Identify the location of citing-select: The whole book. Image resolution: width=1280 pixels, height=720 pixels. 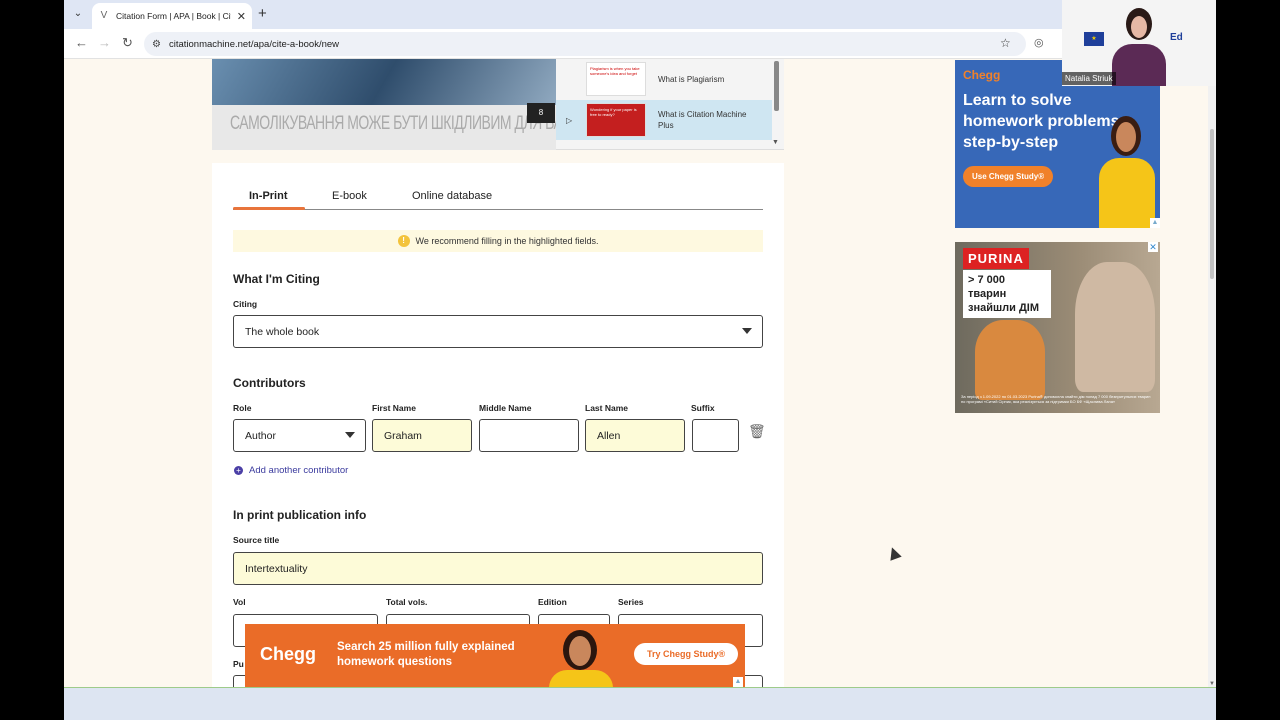
(498, 331).